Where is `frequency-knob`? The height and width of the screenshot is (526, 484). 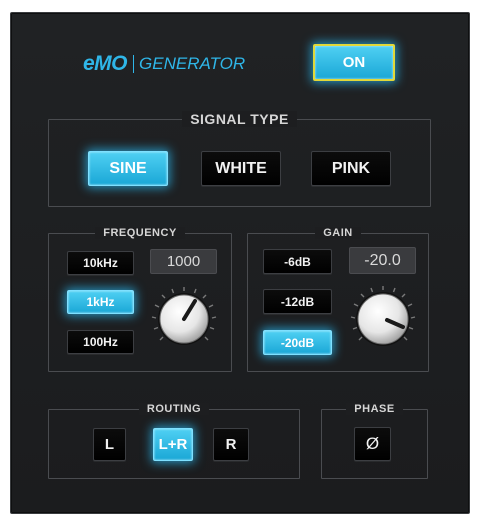 frequency-knob is located at coordinates (184, 319).